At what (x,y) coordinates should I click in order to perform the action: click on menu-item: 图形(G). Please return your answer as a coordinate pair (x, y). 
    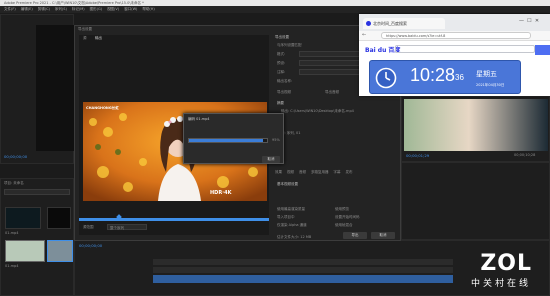
    Looking at the image, I should click on (96, 9).